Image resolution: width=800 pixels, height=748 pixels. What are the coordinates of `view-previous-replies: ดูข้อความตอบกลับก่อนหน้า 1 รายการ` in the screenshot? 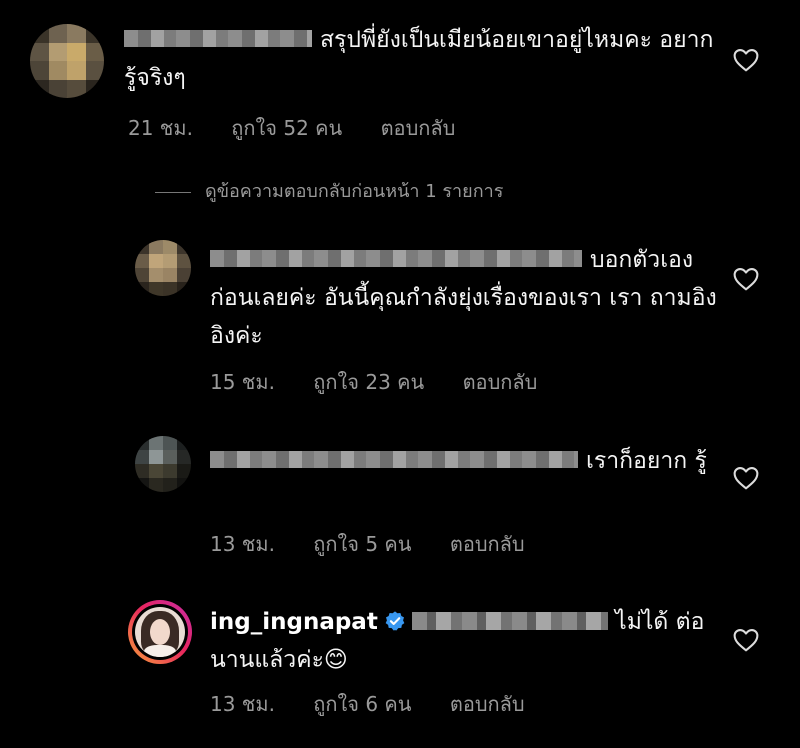 It's located at (329, 190).